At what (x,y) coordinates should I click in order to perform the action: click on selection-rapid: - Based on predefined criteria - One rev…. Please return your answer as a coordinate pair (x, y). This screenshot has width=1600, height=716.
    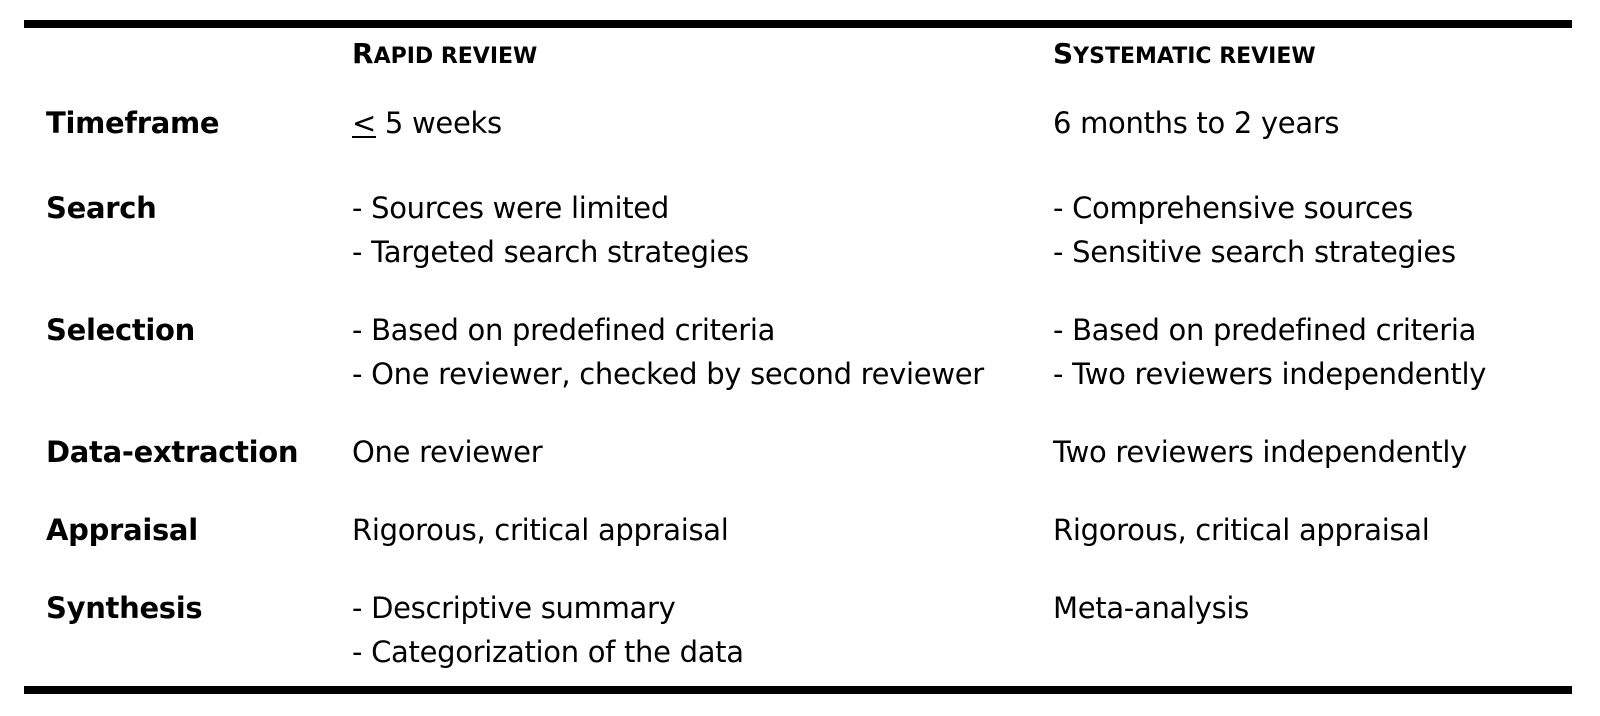
    Looking at the image, I should click on (668, 352).